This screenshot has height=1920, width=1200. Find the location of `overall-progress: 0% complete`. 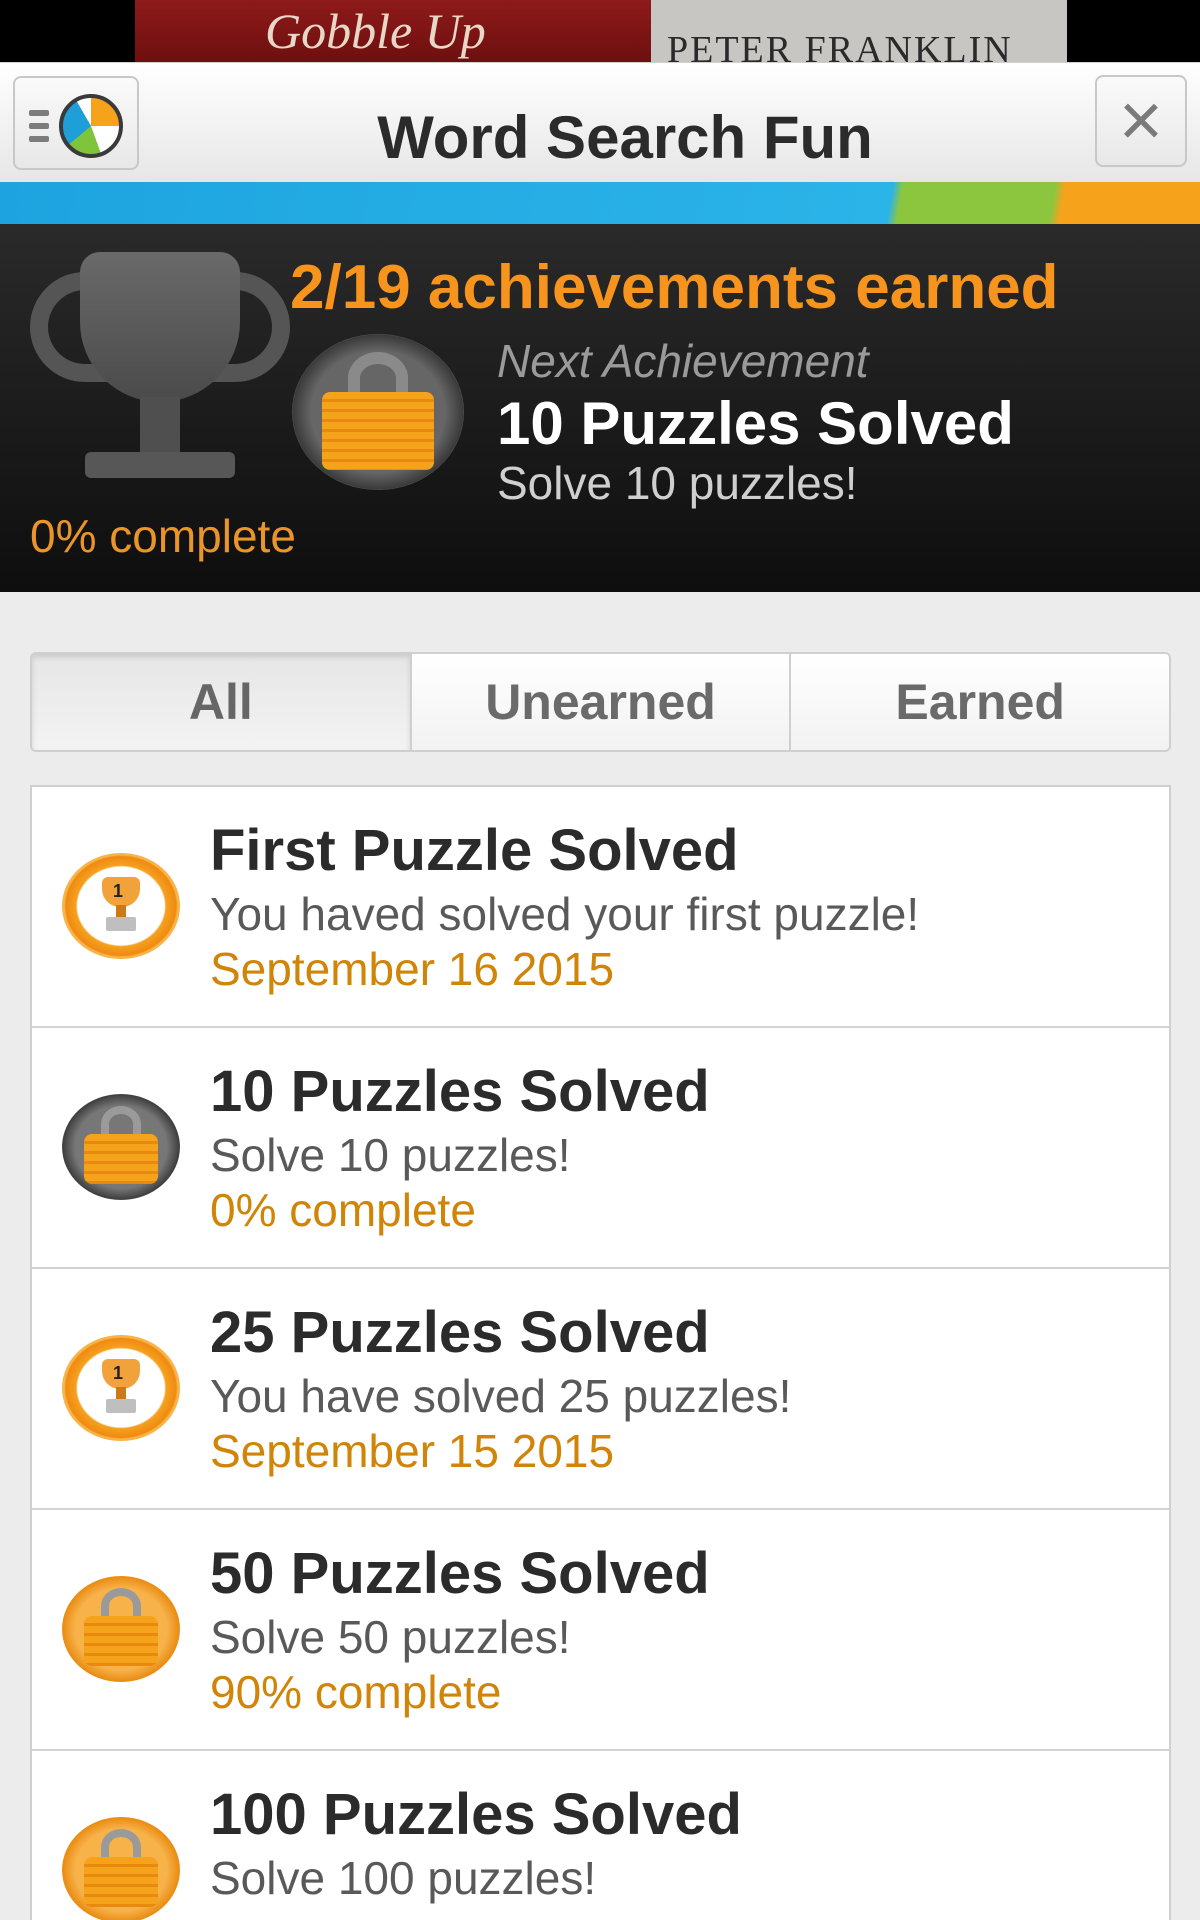

overall-progress: 0% complete is located at coordinates (163, 536).